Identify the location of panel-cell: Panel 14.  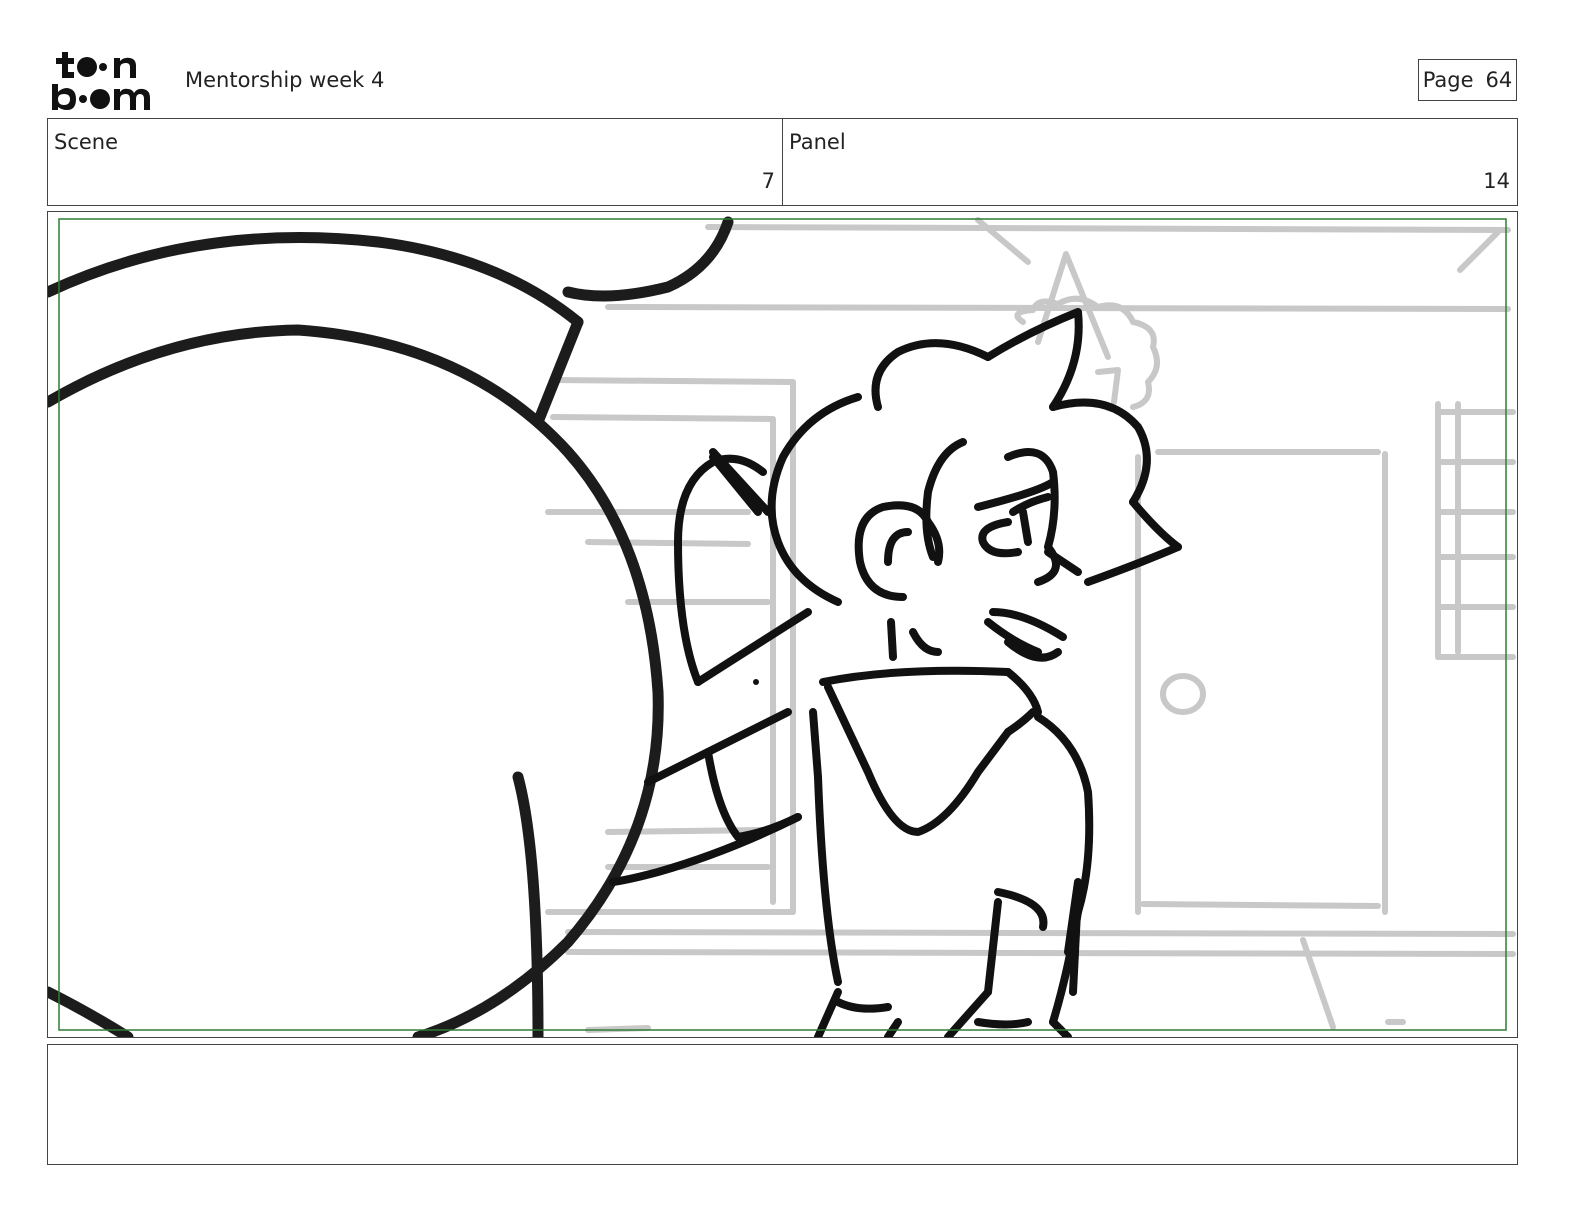
(1149, 162).